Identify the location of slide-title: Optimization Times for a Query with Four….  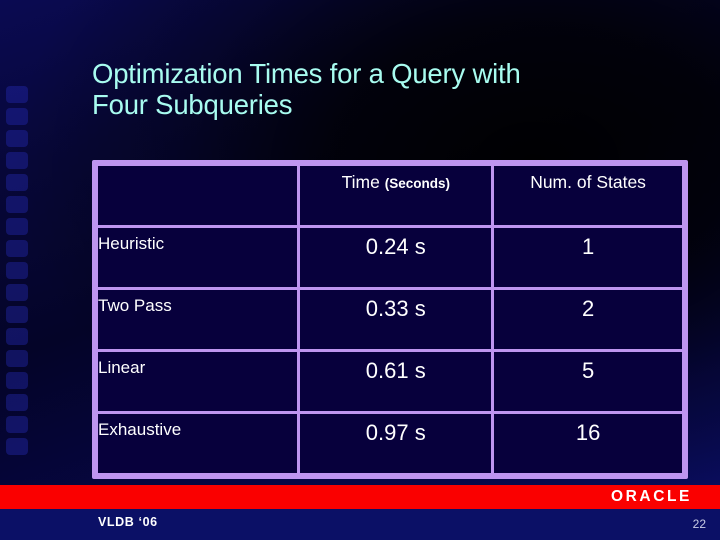
(306, 89).